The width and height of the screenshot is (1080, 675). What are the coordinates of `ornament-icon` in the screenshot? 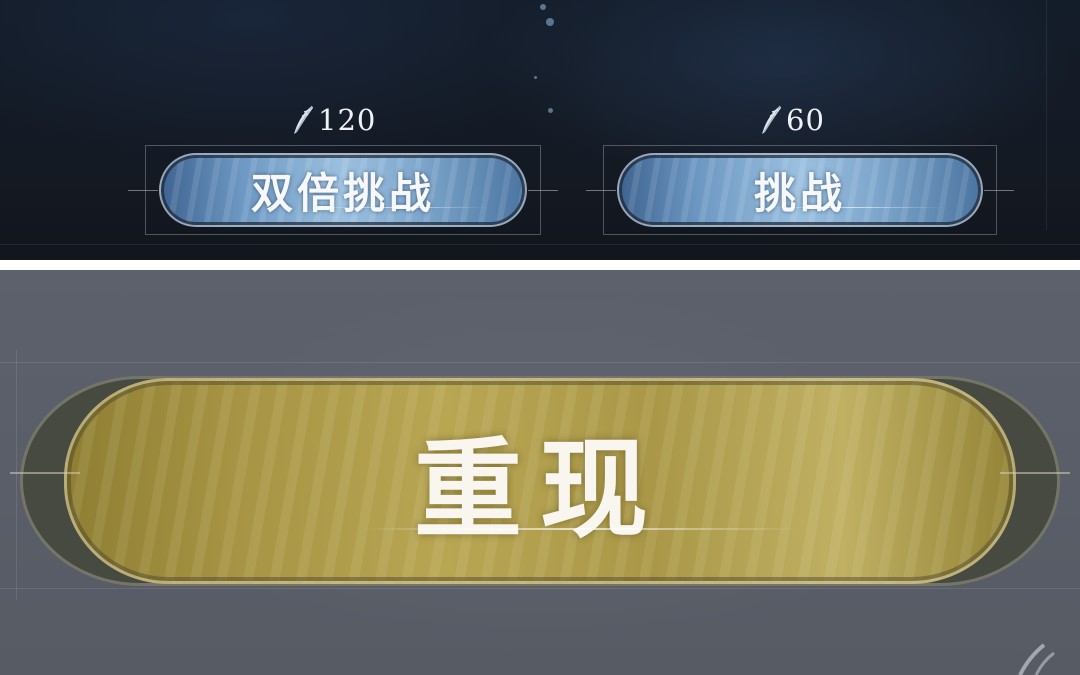 It's located at (1036, 659).